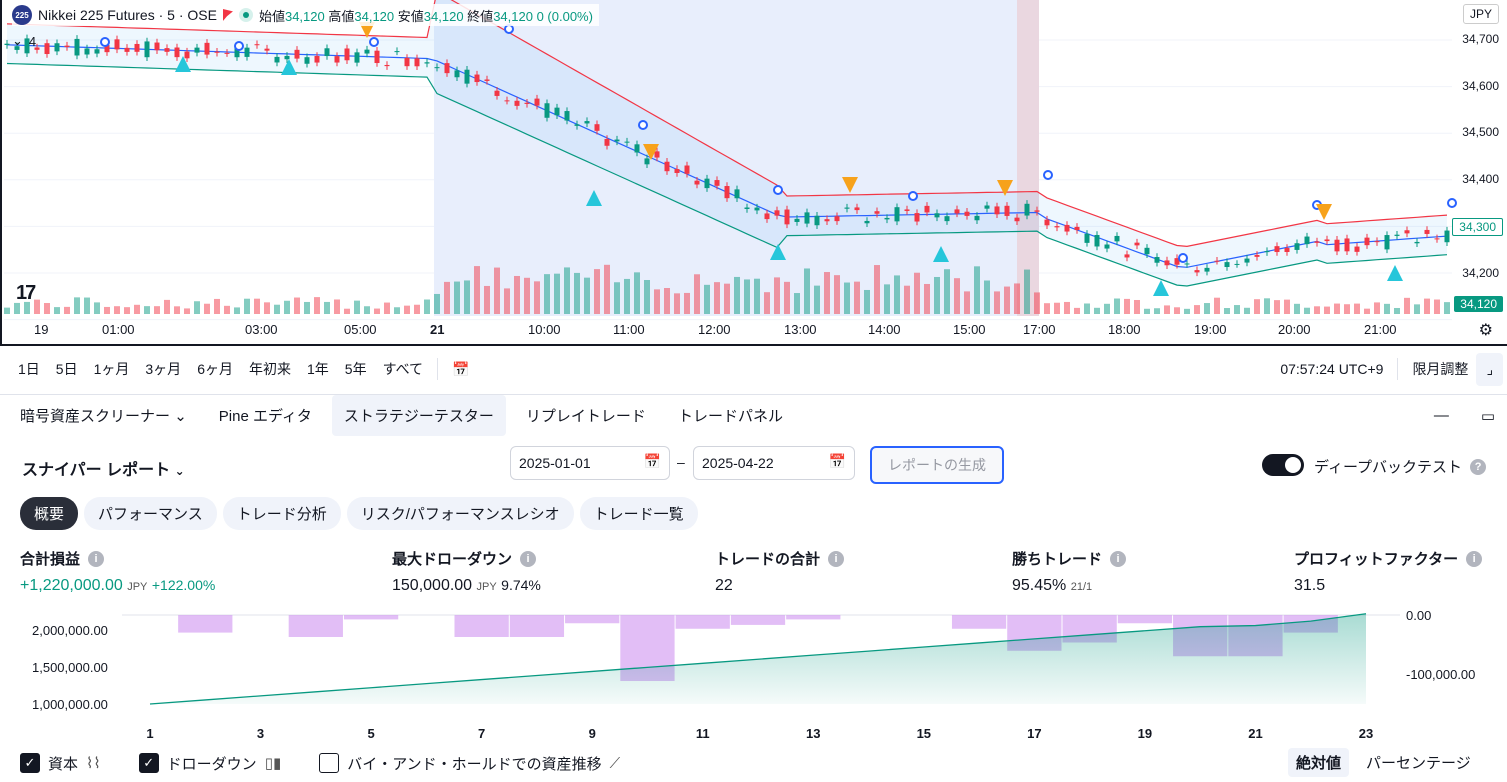  I want to click on range-all: すべて, so click(403, 369).